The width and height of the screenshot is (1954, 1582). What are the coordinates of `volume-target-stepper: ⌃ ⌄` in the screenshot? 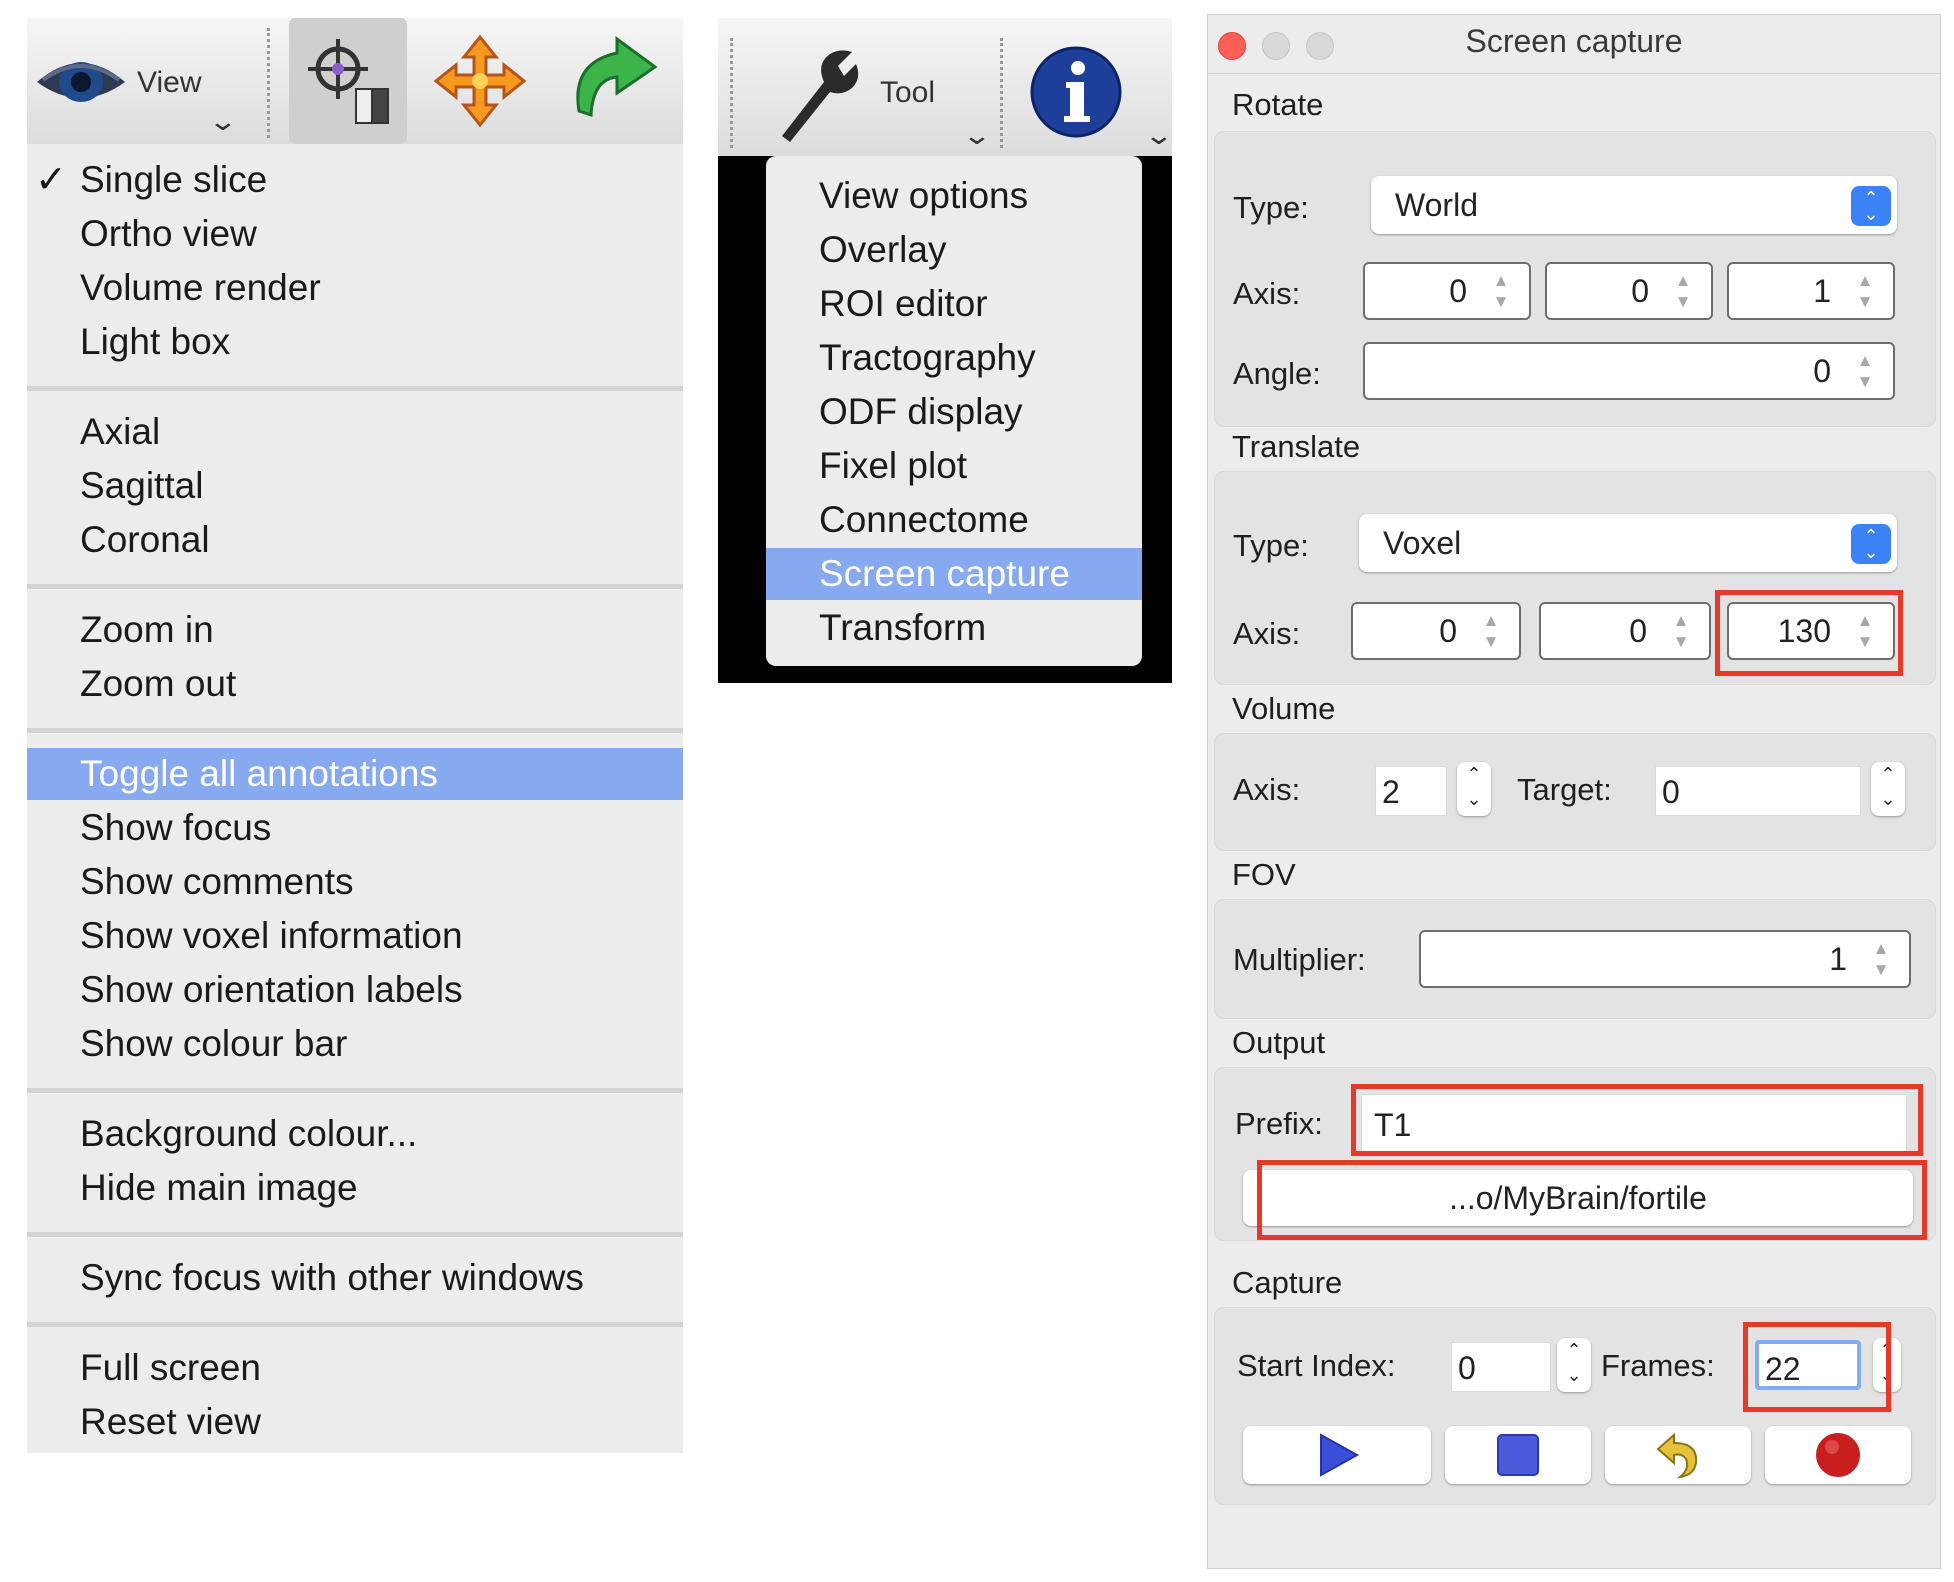 It's located at (1888, 789).